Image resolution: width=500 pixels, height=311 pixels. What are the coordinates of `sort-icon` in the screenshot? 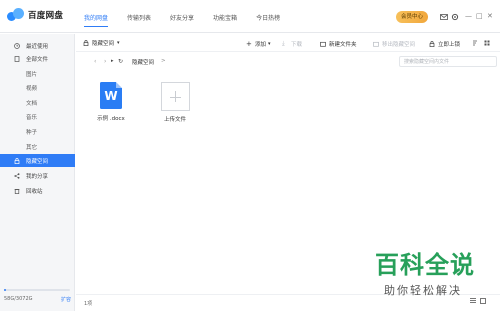 It's located at (475, 43).